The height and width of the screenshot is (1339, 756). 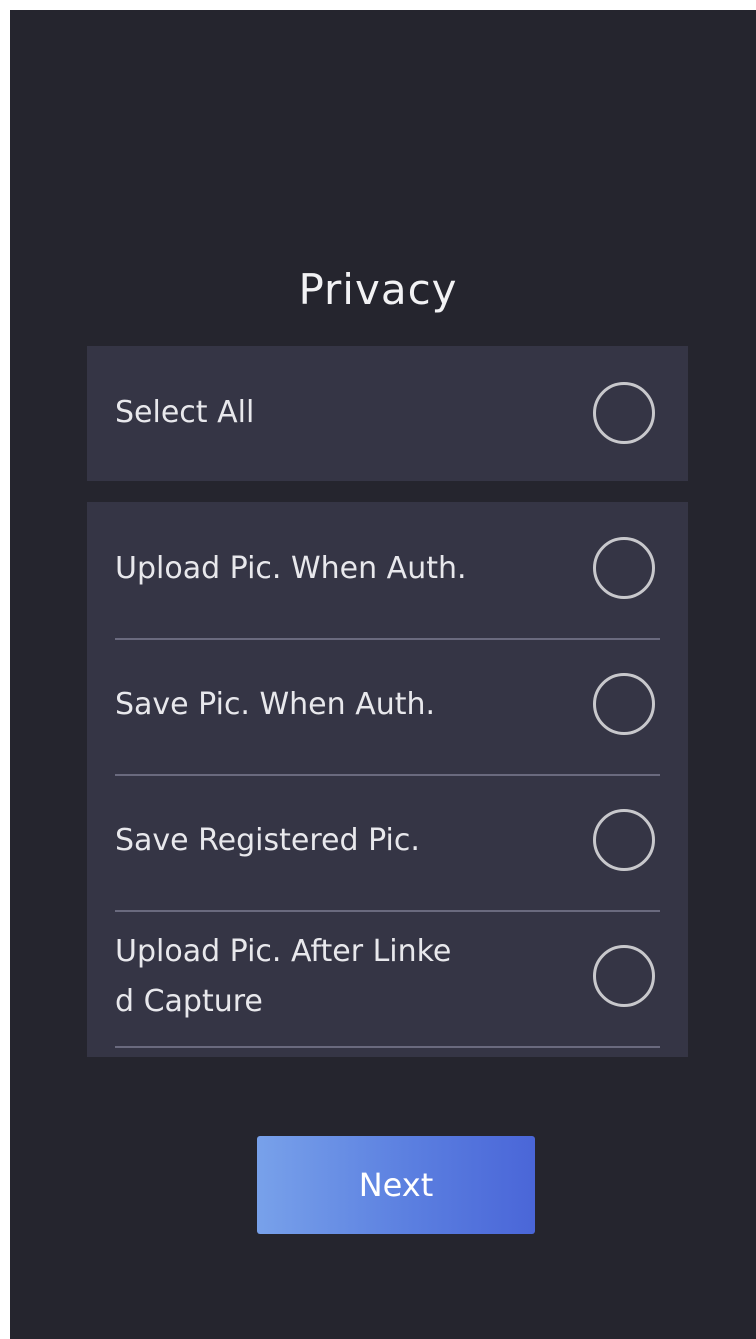 I want to click on option-upload-pic-when-auth: Upload Pic. When Auth., so click(x=387, y=570).